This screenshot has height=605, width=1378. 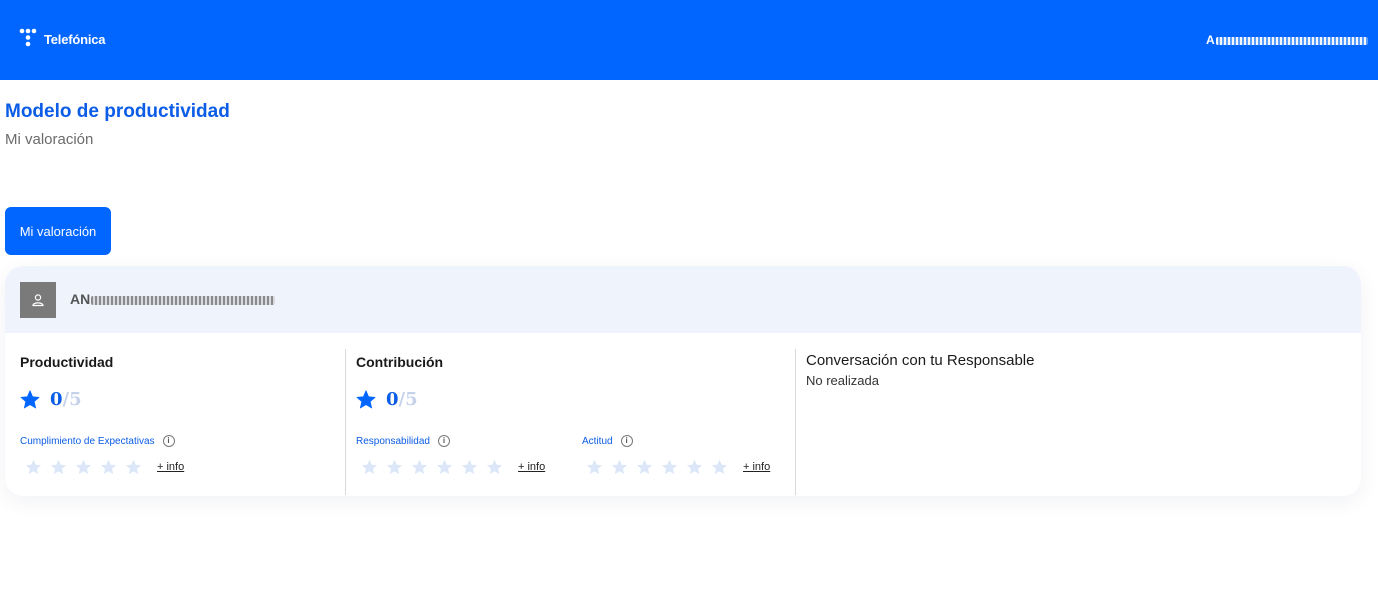 What do you see at coordinates (400, 362) in the screenshot?
I see `contribucion-title: Contribución` at bounding box center [400, 362].